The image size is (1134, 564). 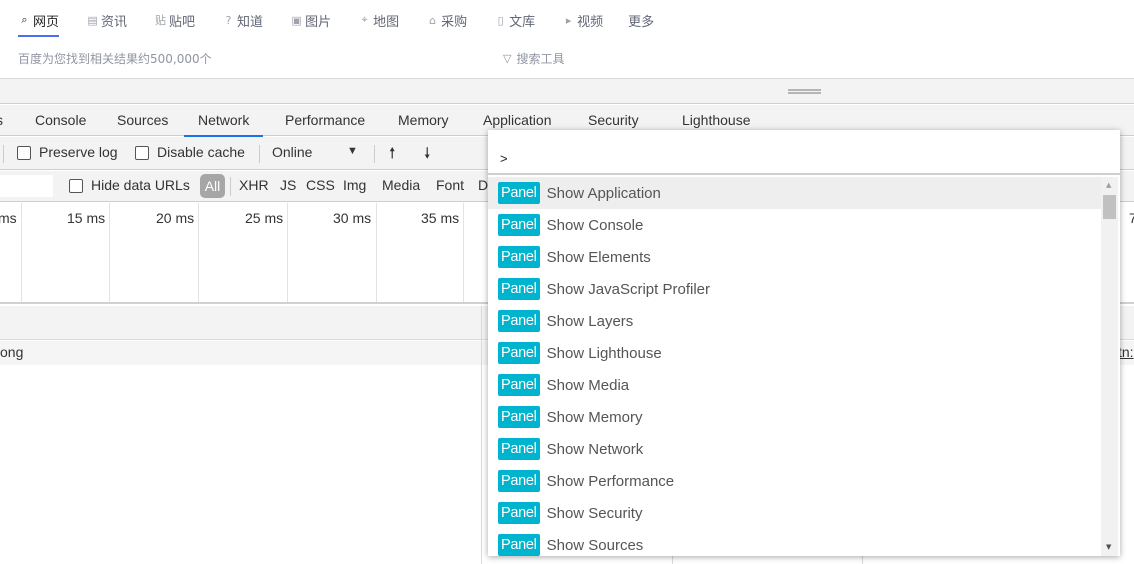 I want to click on search-tools-button: ▽ 搜索工具, so click(x=533, y=58).